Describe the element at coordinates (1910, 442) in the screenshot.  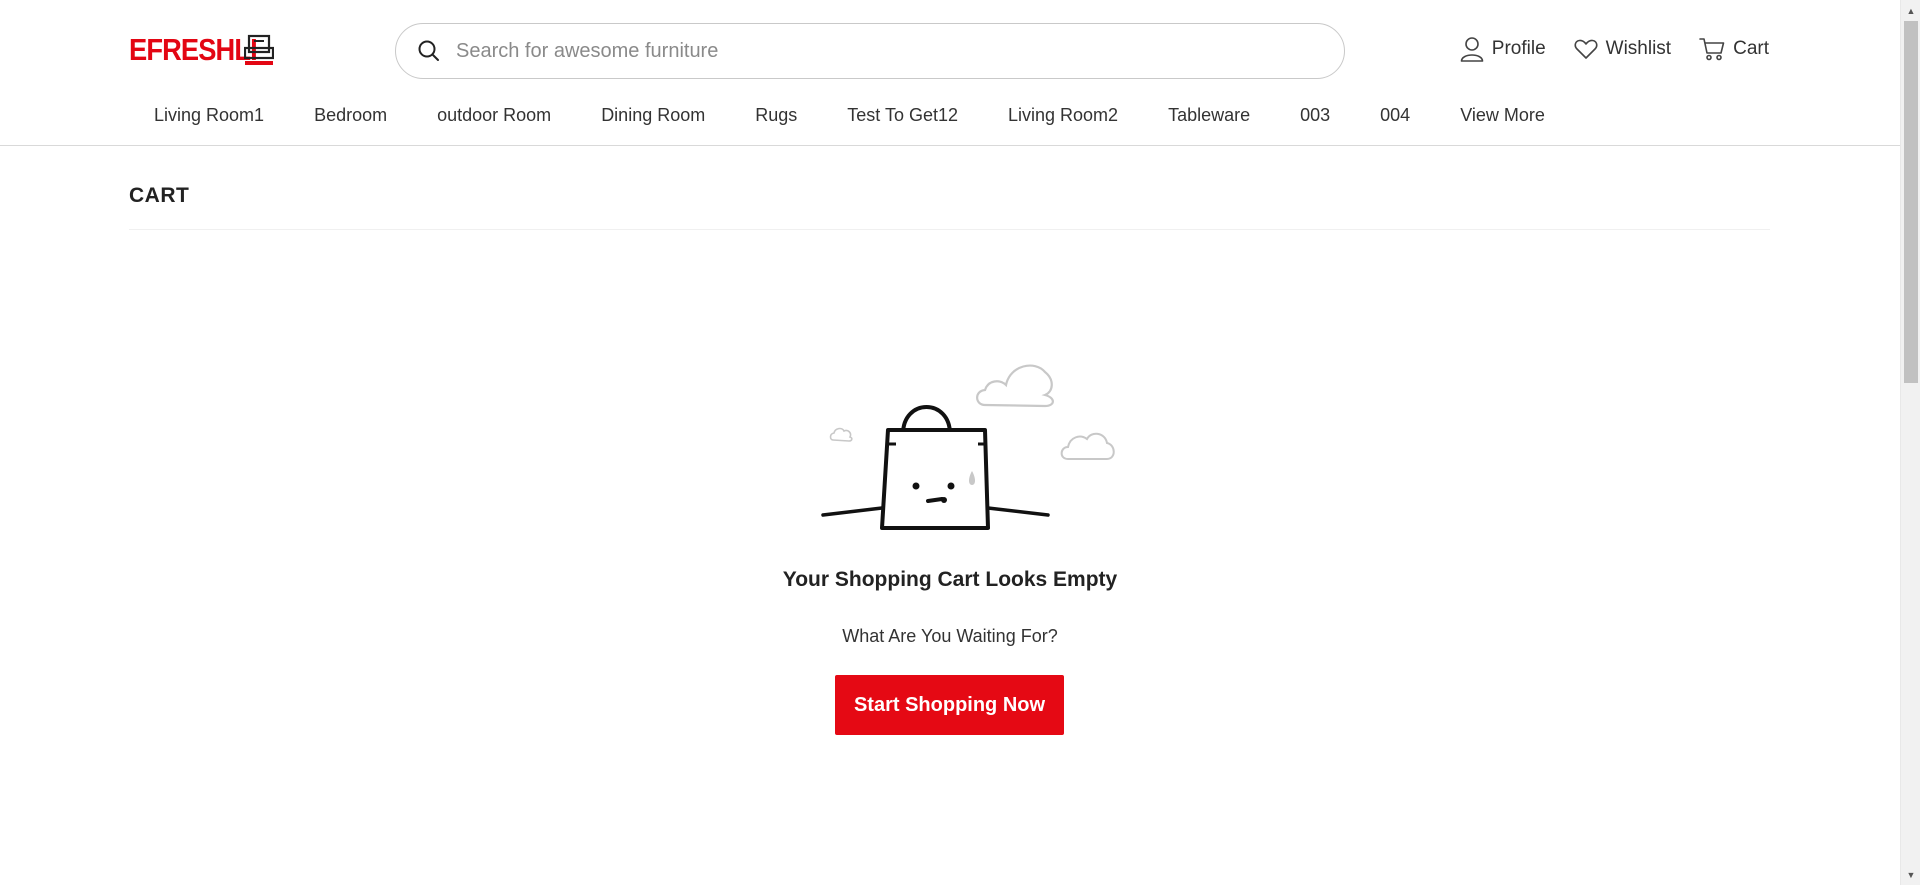
I see `vertical-scrollbar: ▲ ▼` at that location.